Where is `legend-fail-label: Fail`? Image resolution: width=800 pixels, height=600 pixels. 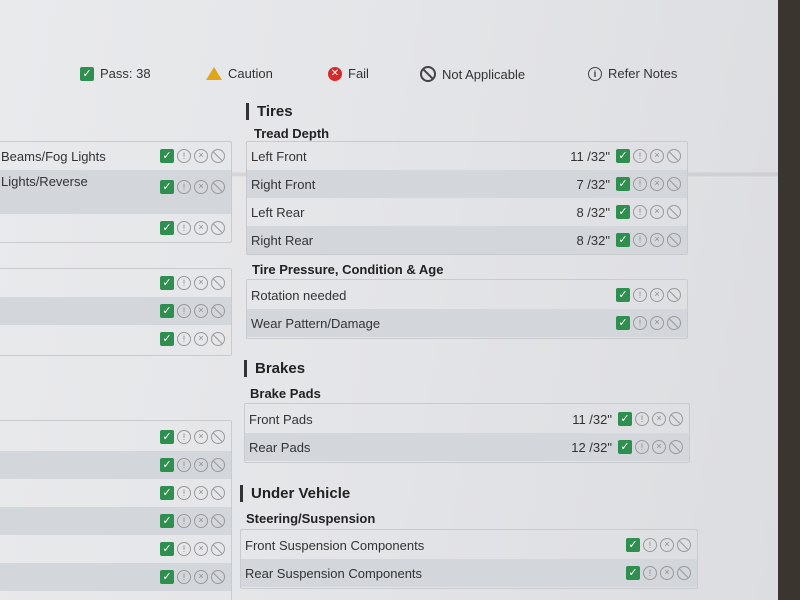
legend-fail-label: Fail is located at coordinates (358, 73).